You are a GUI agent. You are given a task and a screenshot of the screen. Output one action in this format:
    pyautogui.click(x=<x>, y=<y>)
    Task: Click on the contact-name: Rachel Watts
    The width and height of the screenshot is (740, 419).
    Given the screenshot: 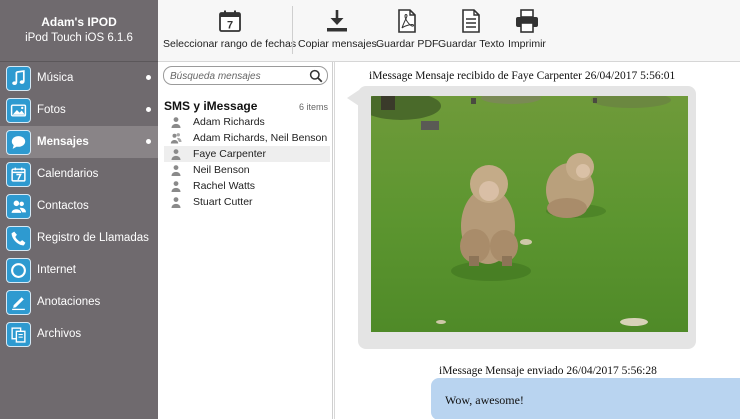 What is the action you would take?
    pyautogui.click(x=224, y=186)
    